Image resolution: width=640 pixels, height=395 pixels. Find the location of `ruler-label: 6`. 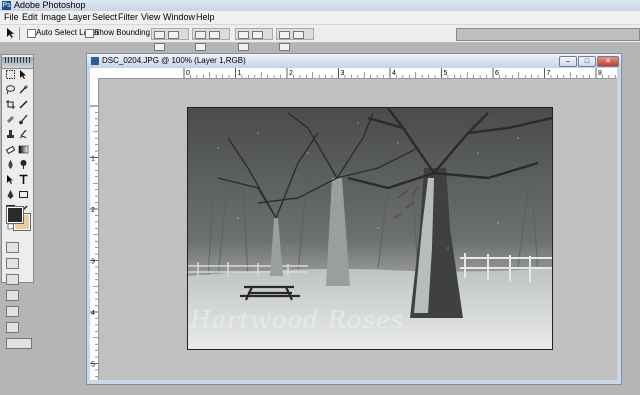

ruler-label: 6 is located at coordinates (497, 73).